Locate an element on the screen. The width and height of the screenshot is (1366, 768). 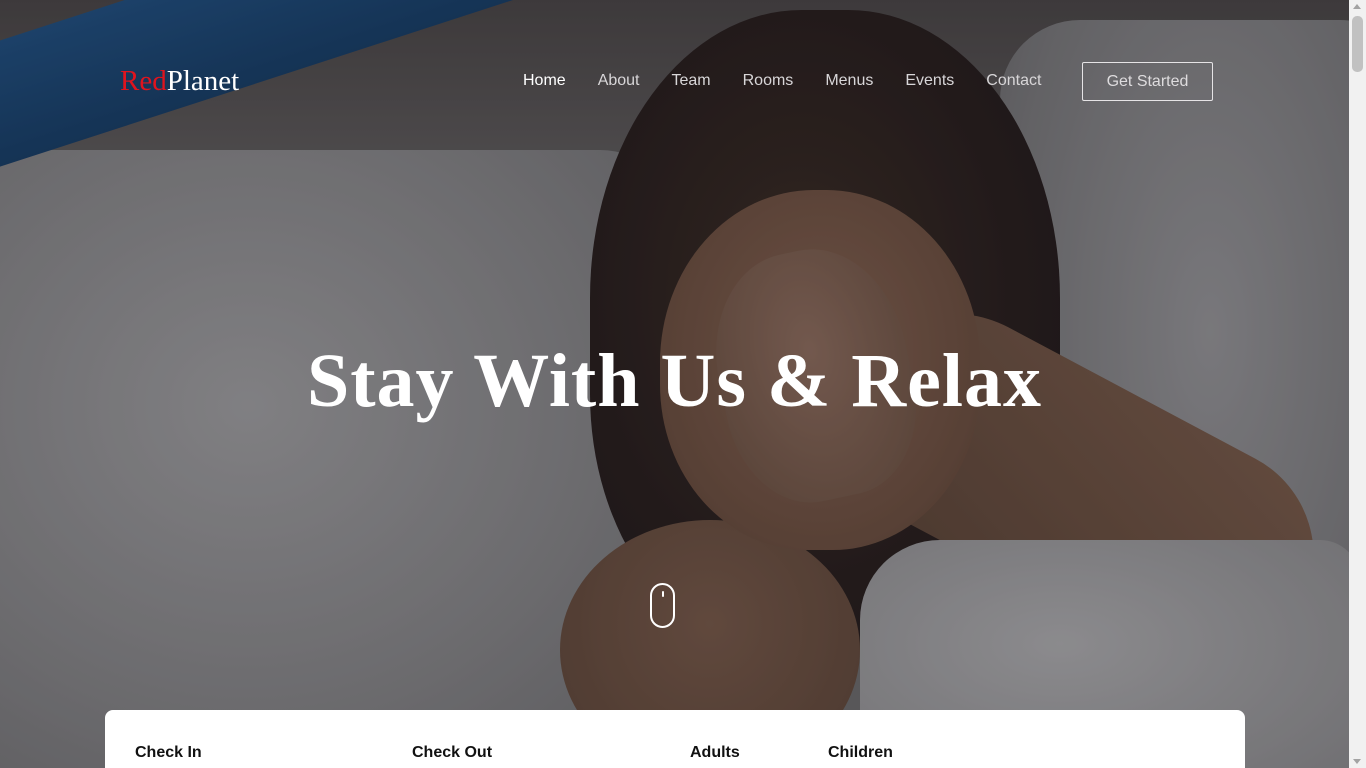
check-out-label: Check Out is located at coordinates (452, 752).